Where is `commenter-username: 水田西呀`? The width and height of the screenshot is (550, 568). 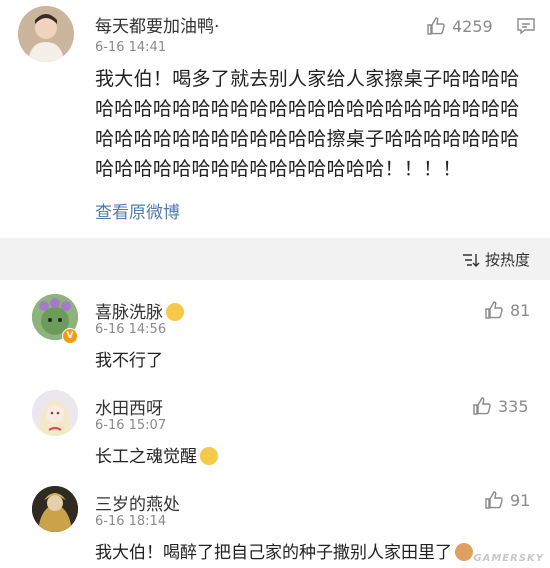 commenter-username: 水田西呀 is located at coordinates (129, 406).